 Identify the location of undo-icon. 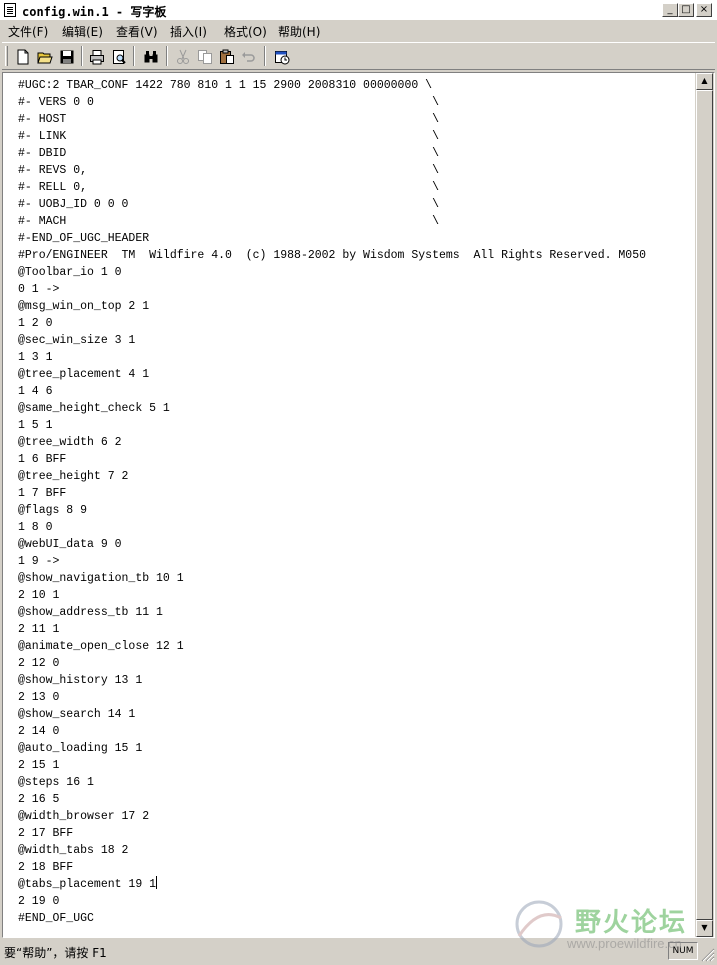
(248, 56).